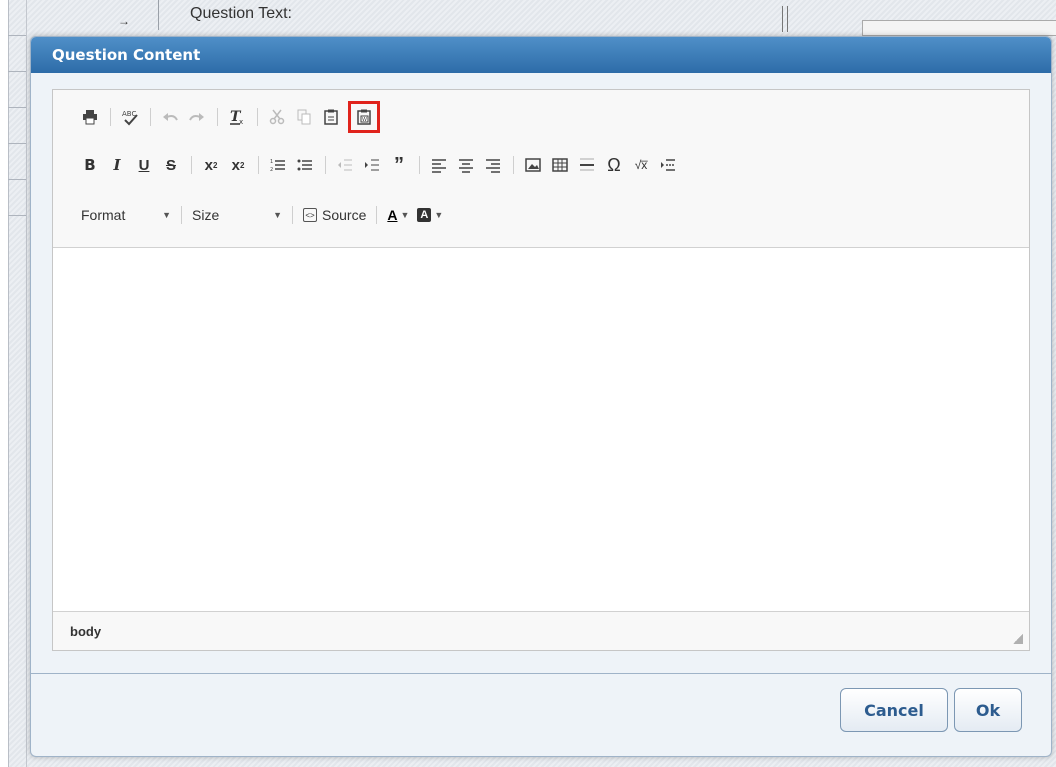  Describe the element at coordinates (560, 165) in the screenshot. I see `table-icon` at that location.